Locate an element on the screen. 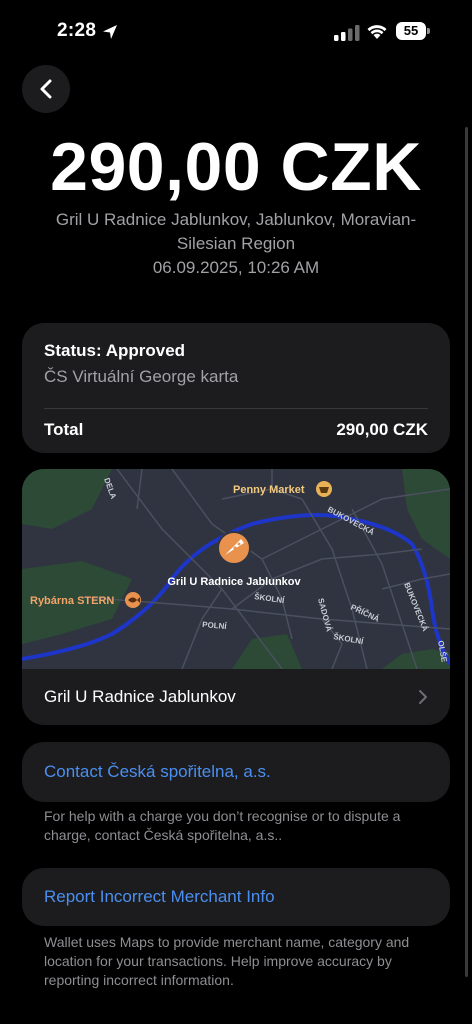 This screenshot has width=472, height=1024. scroll-indicator is located at coordinates (466, 552).